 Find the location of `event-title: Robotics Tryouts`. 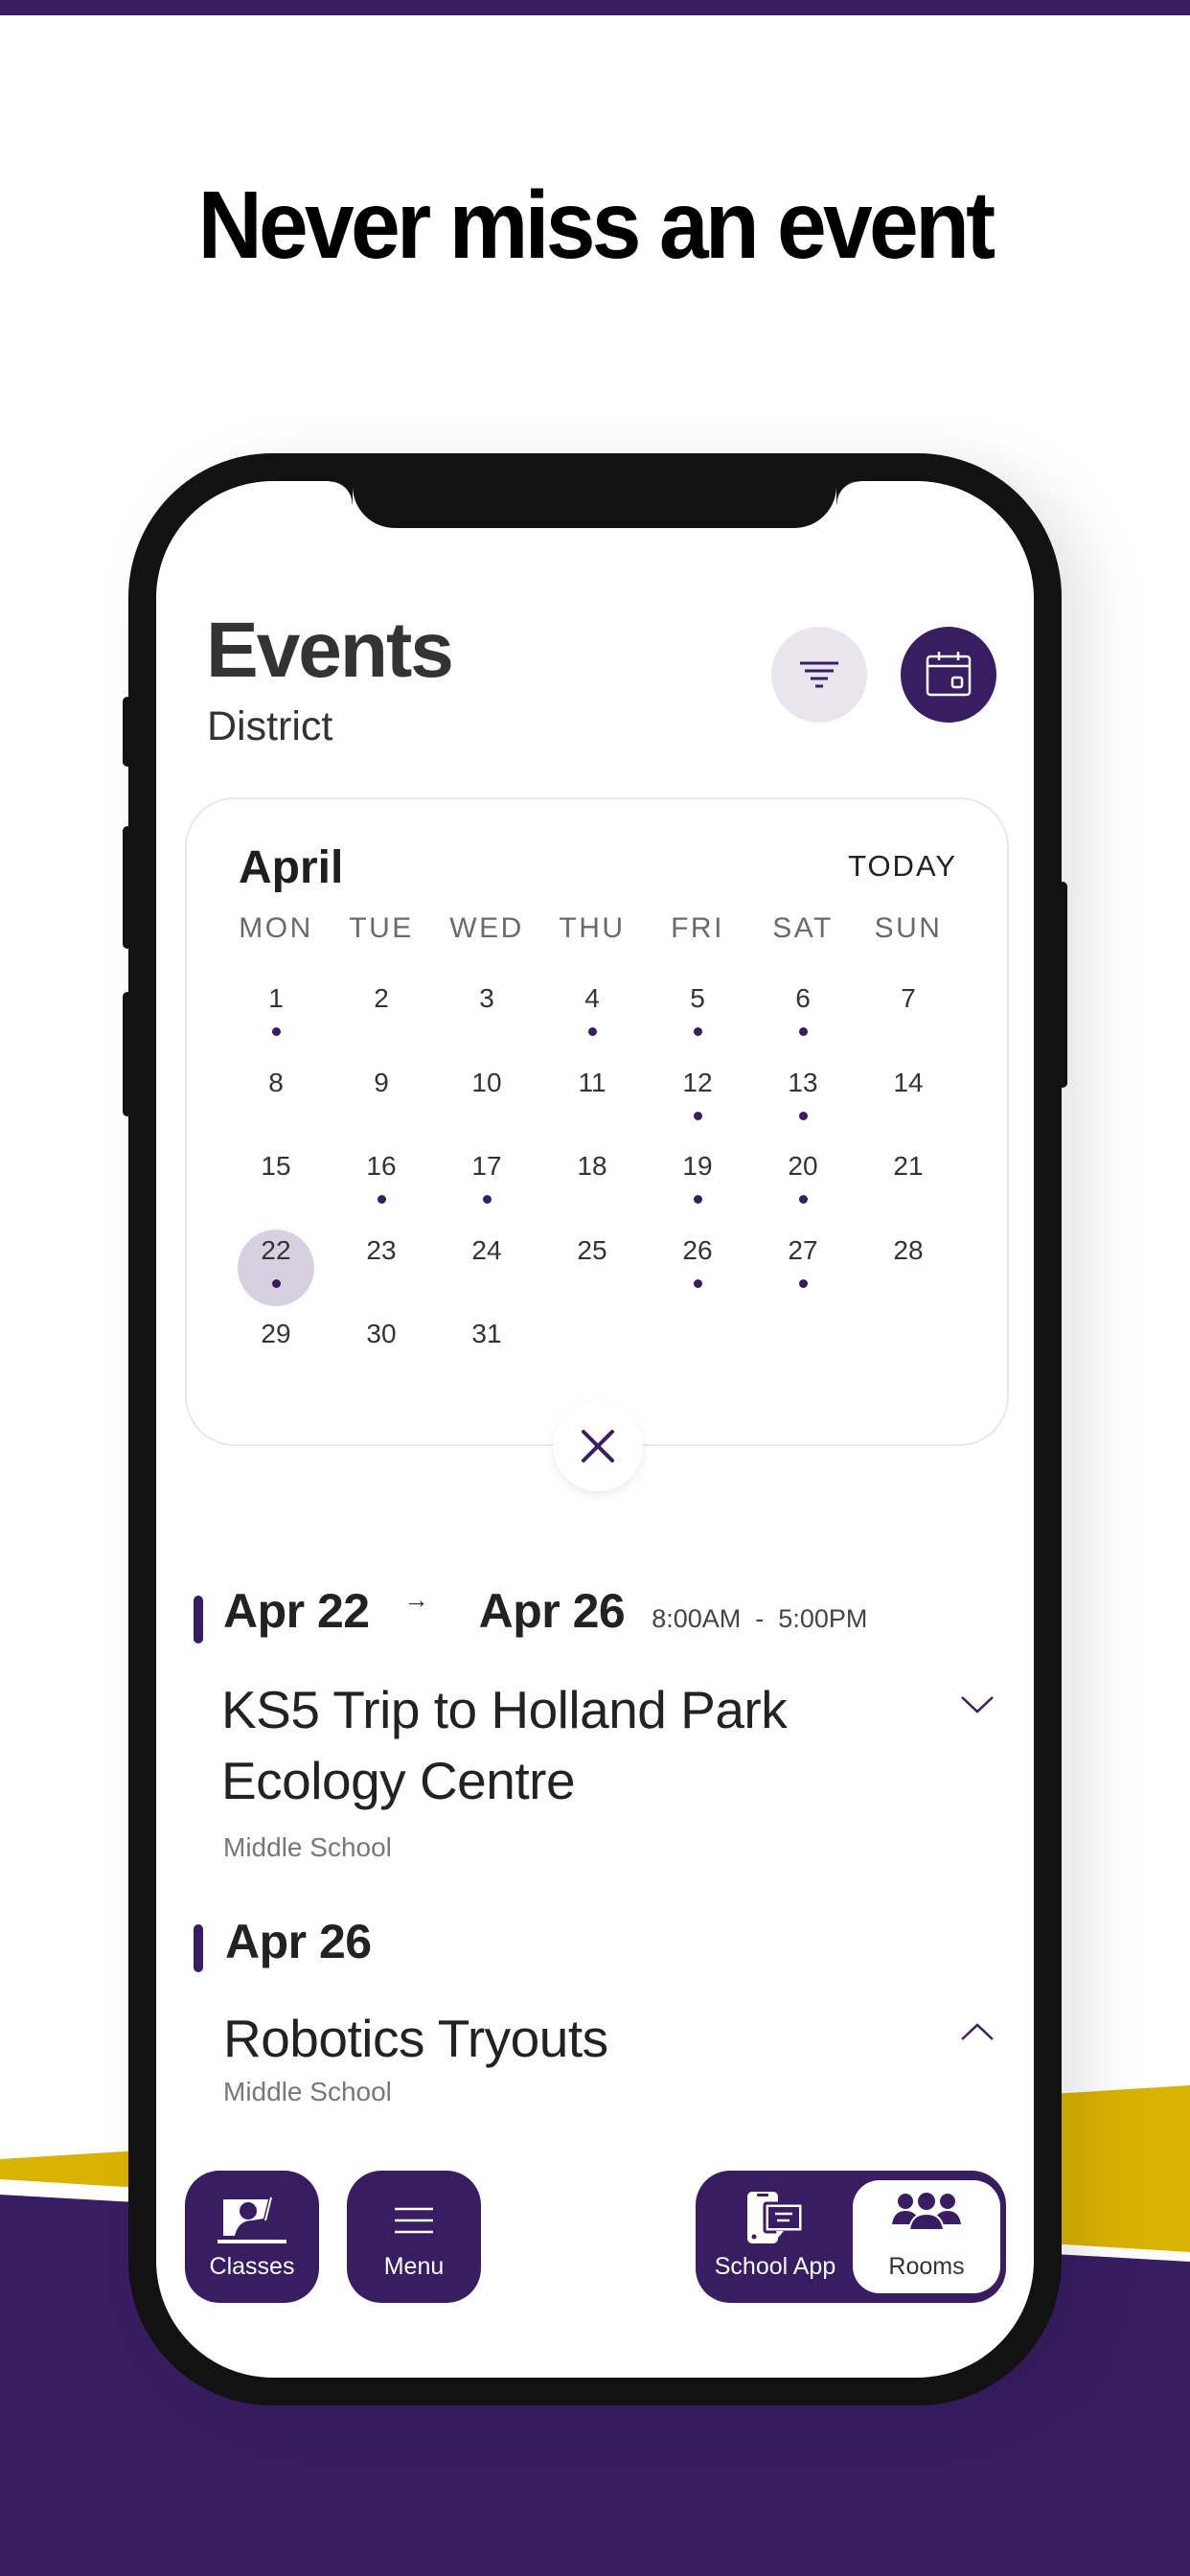

event-title: Robotics Tryouts is located at coordinates (587, 2038).